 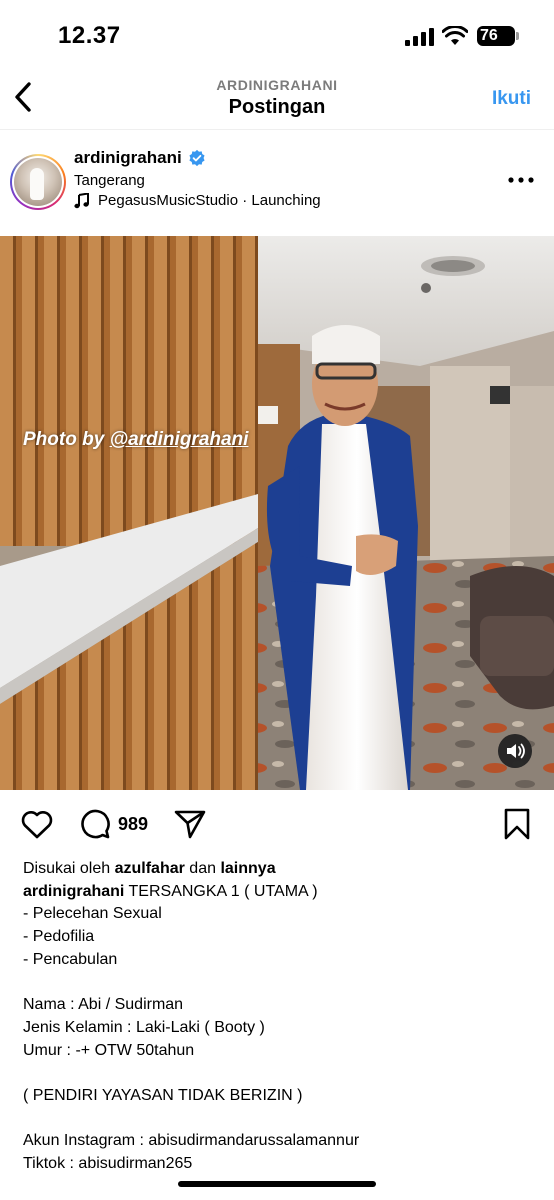 What do you see at coordinates (133, 824) in the screenshot?
I see `comments-count: 989` at bounding box center [133, 824].